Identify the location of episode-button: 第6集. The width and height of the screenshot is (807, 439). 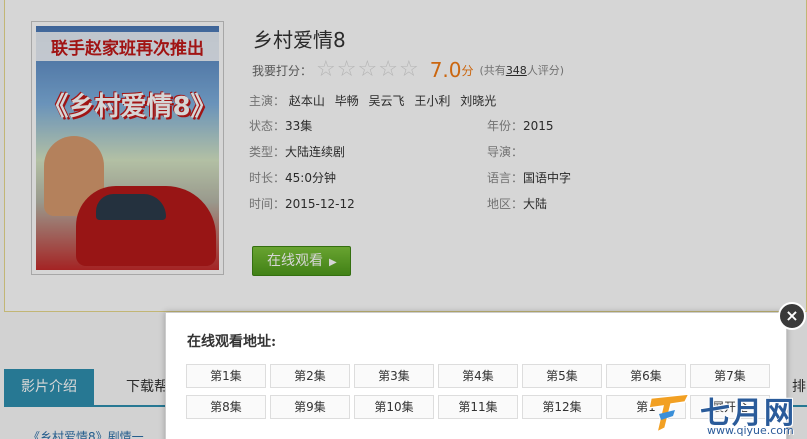
(646, 376).